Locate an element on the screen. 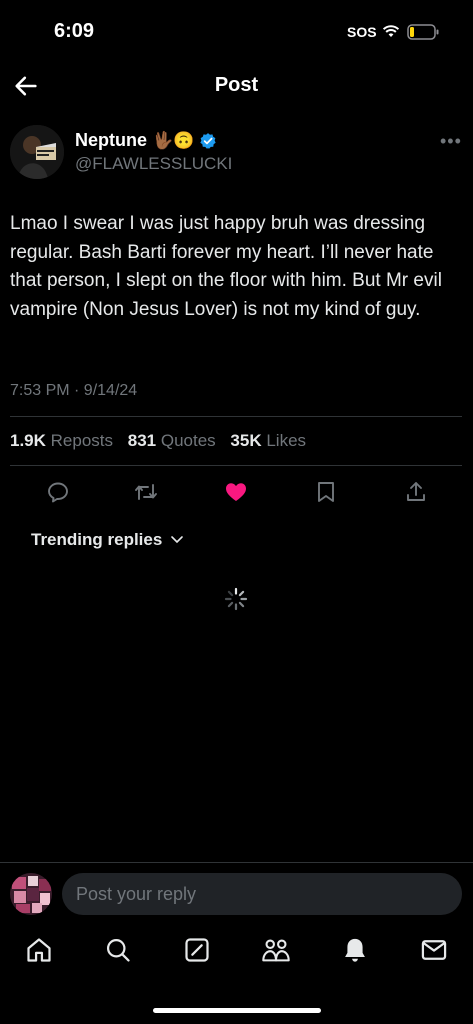  author-row: Neptune 🖖🏾🙃 is located at coordinates (146, 140).